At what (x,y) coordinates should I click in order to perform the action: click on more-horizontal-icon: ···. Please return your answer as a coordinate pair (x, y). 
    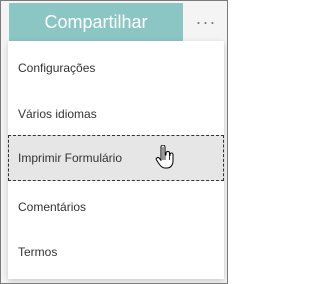
    Looking at the image, I should click on (206, 22).